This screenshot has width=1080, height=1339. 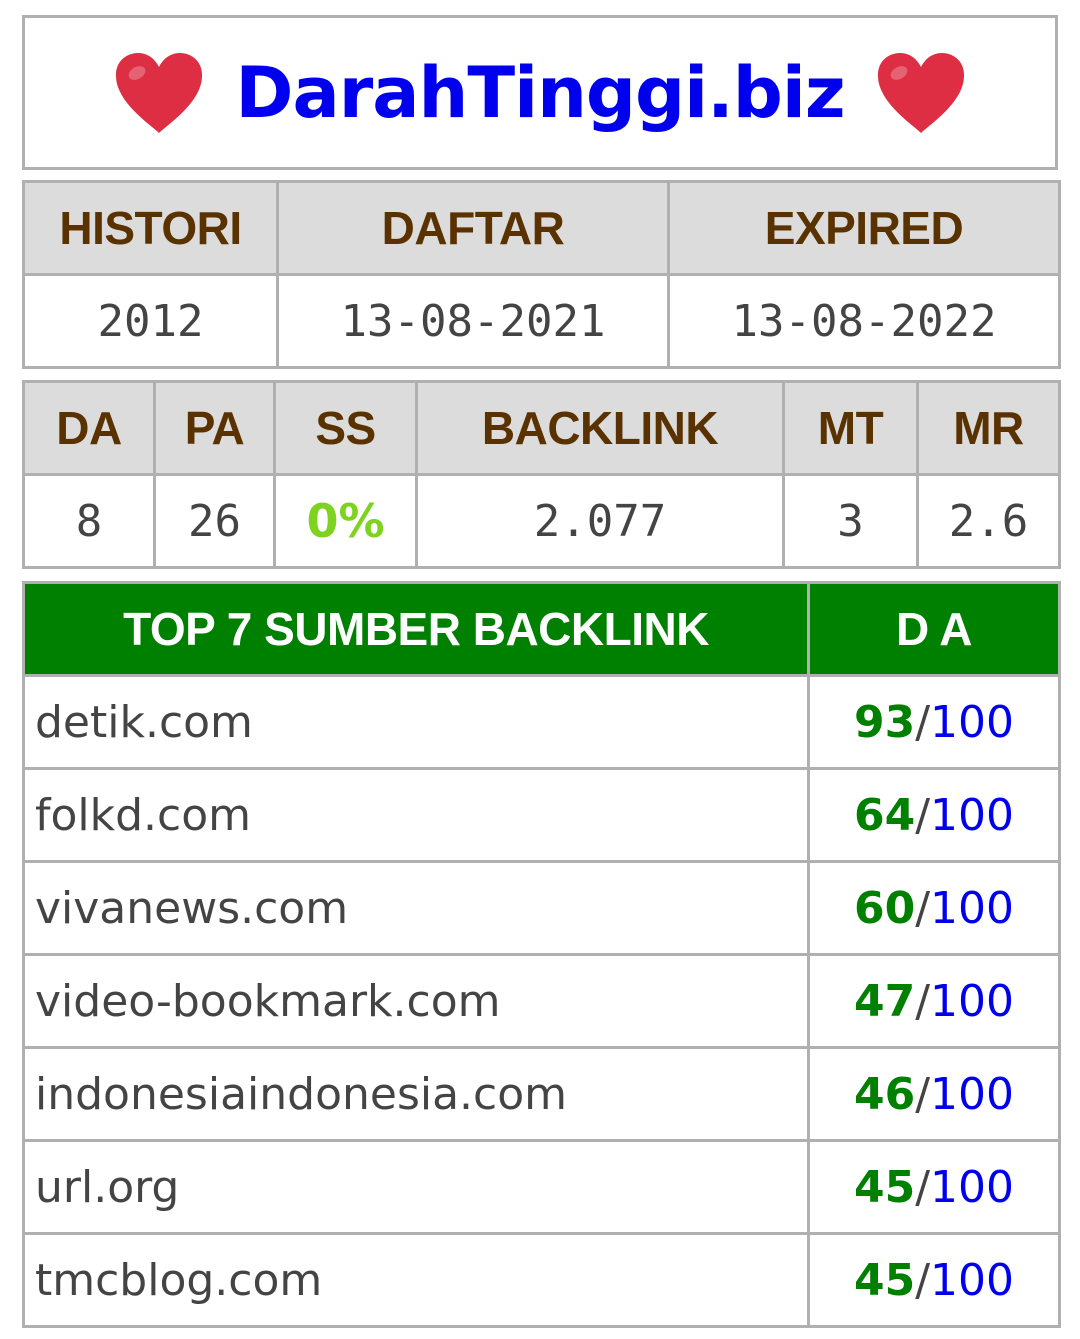 What do you see at coordinates (416, 1280) in the screenshot?
I see `backlink-domain: tmcblog.com` at bounding box center [416, 1280].